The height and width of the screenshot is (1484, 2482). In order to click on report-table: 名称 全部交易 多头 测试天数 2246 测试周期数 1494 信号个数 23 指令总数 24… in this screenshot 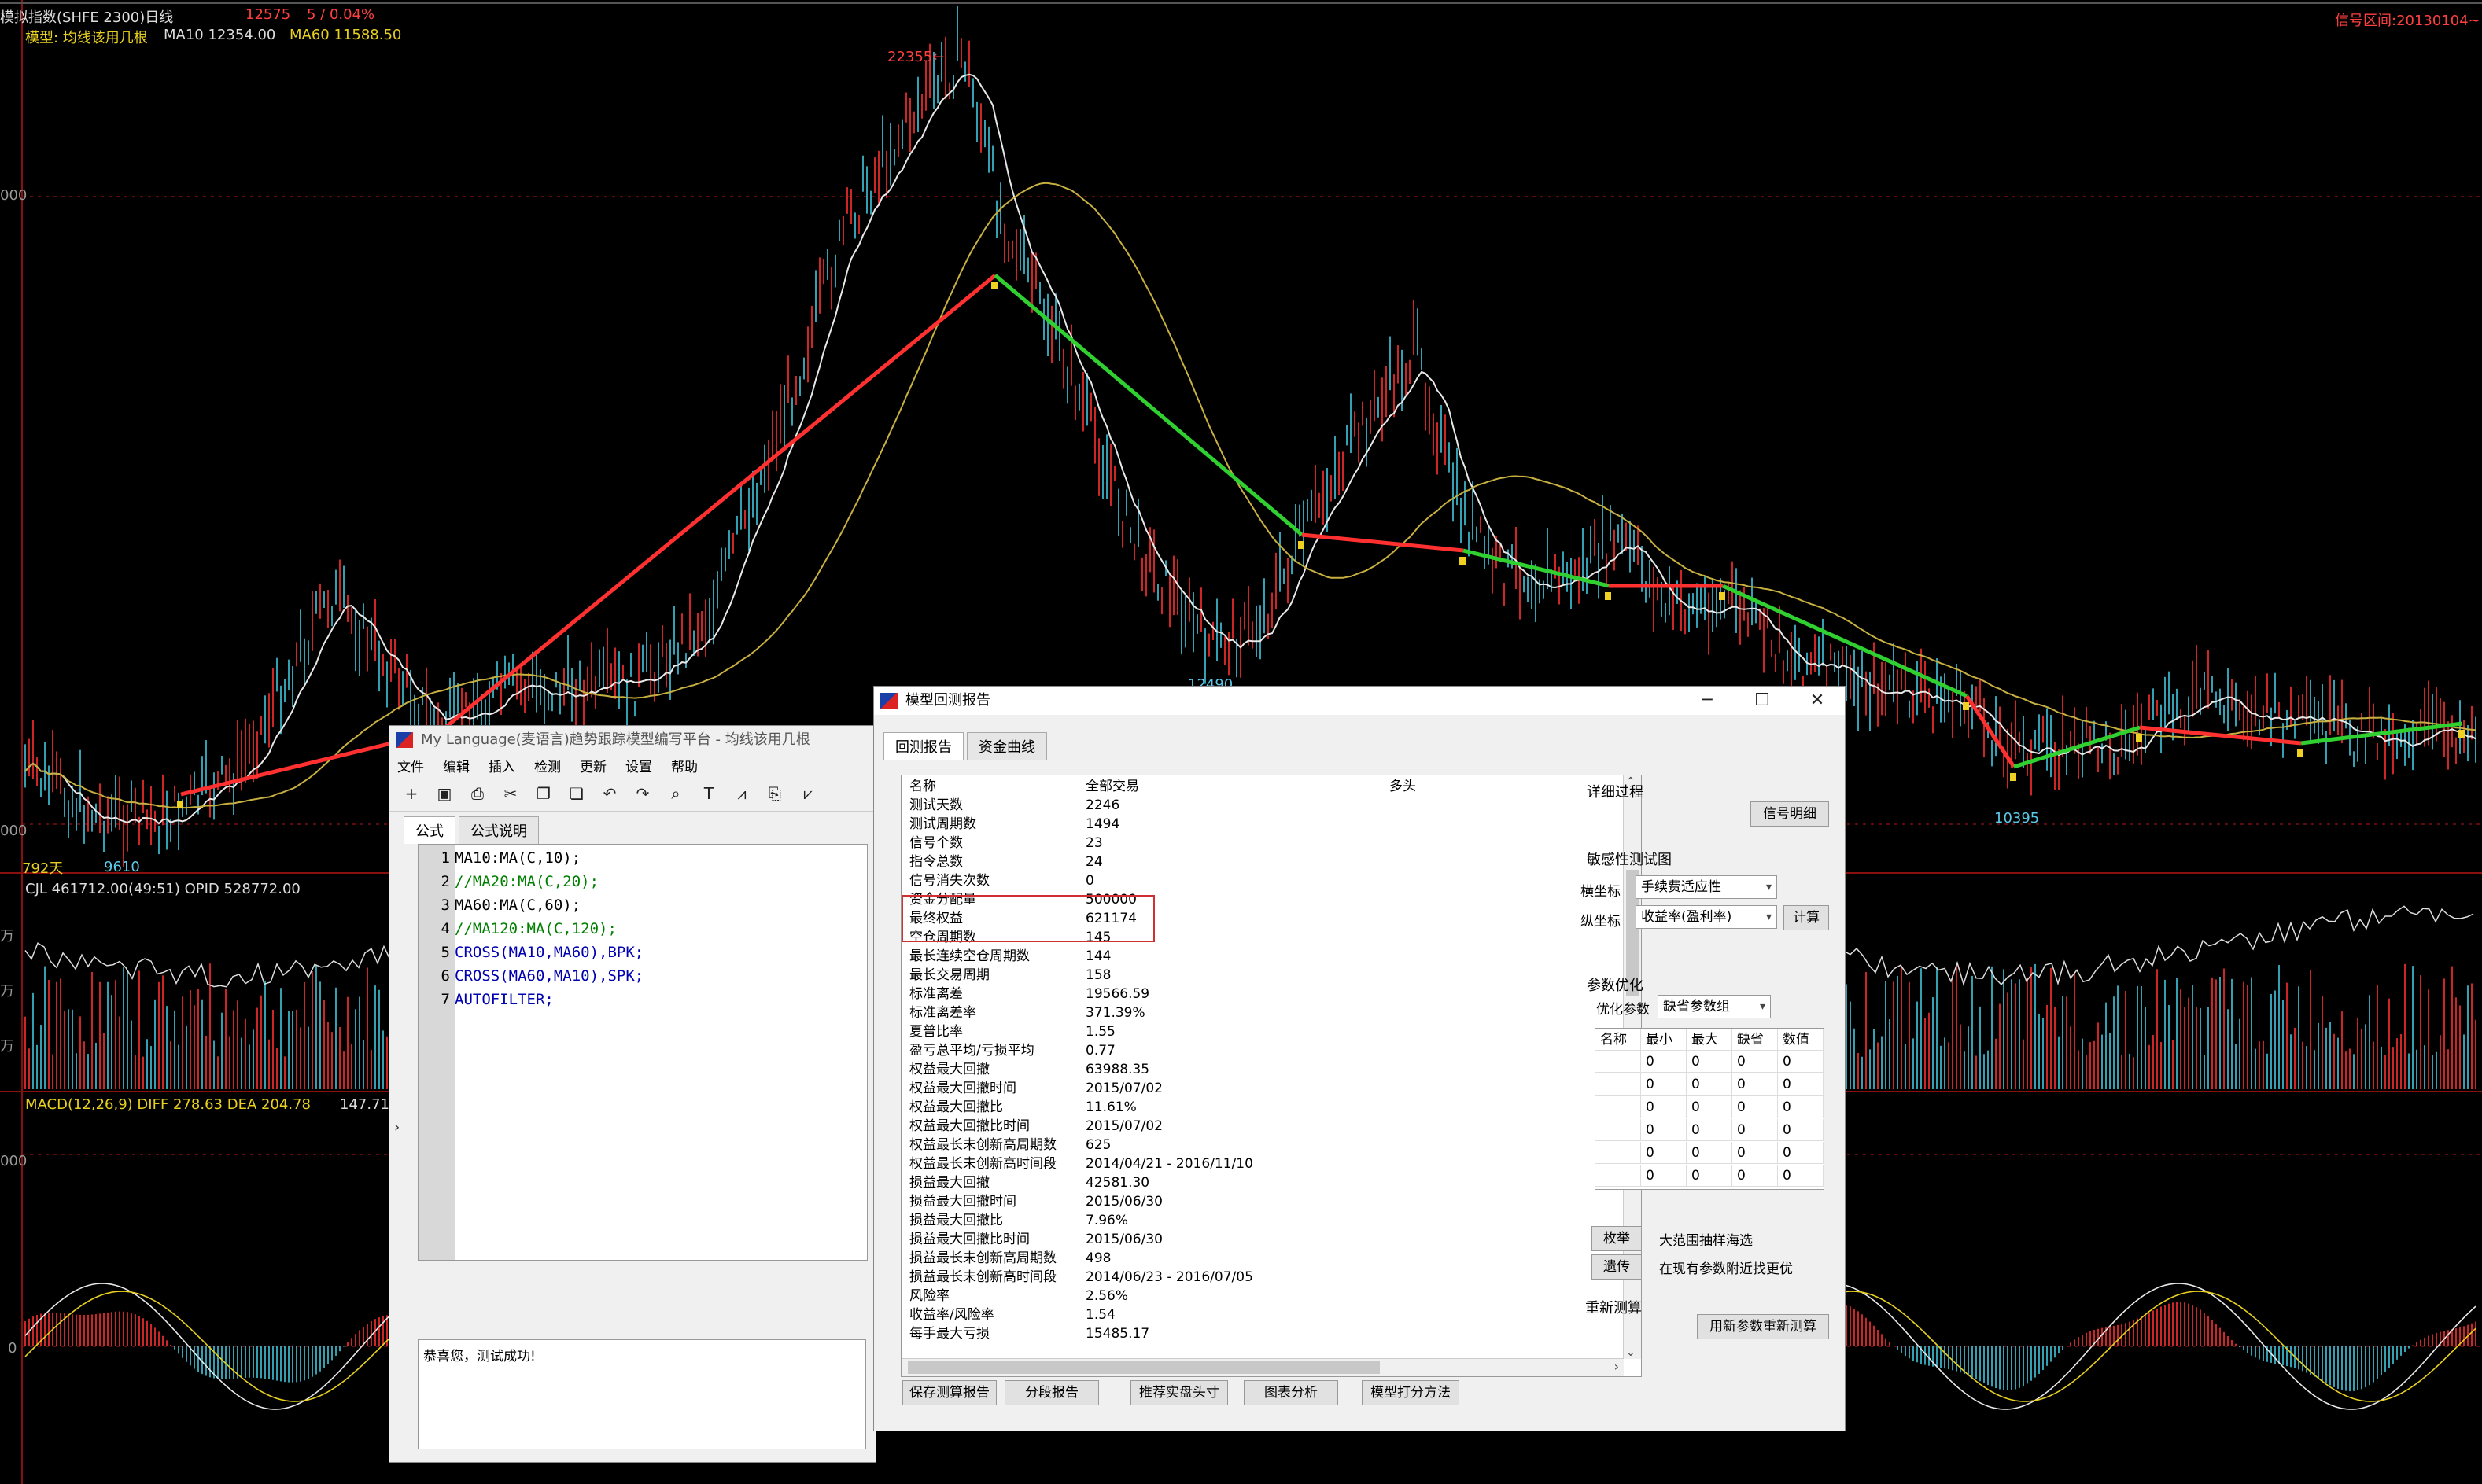, I will do `click(1271, 1076)`.